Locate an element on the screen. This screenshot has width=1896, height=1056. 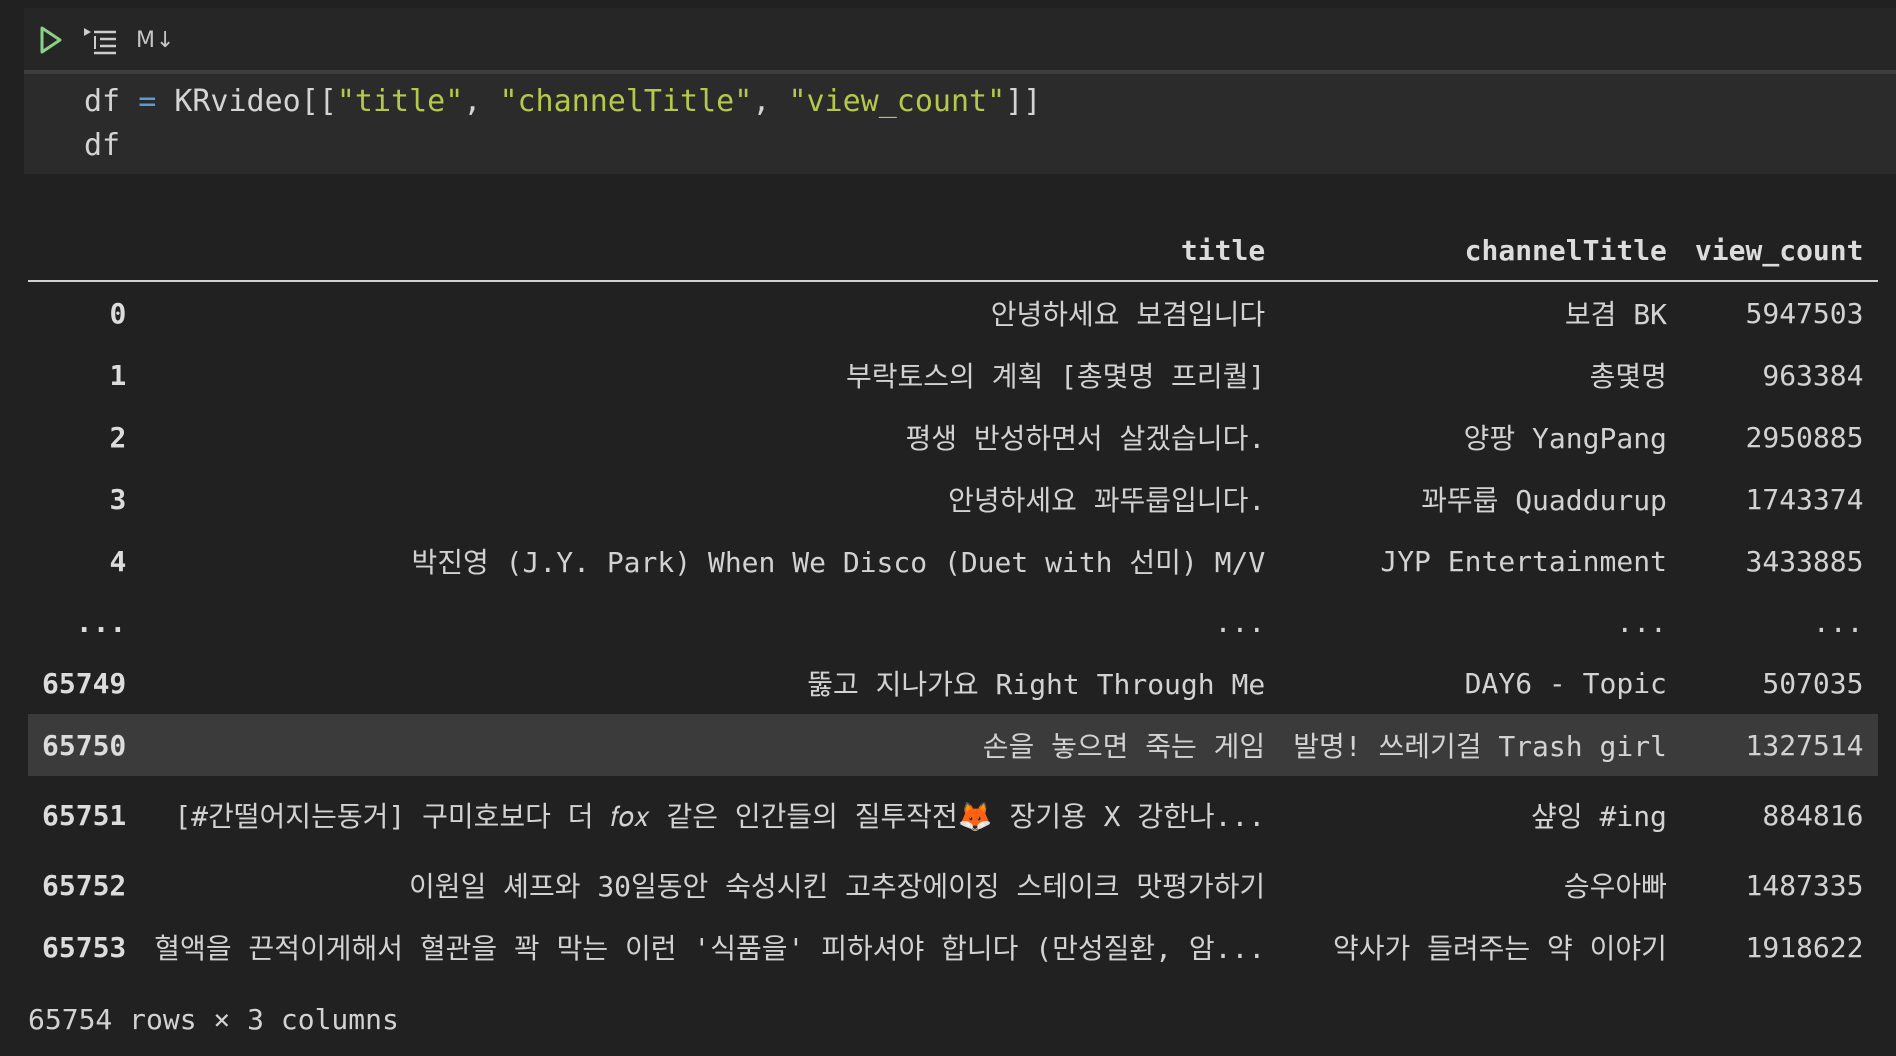
code-token: KRvideo[[ is located at coordinates (255, 101).